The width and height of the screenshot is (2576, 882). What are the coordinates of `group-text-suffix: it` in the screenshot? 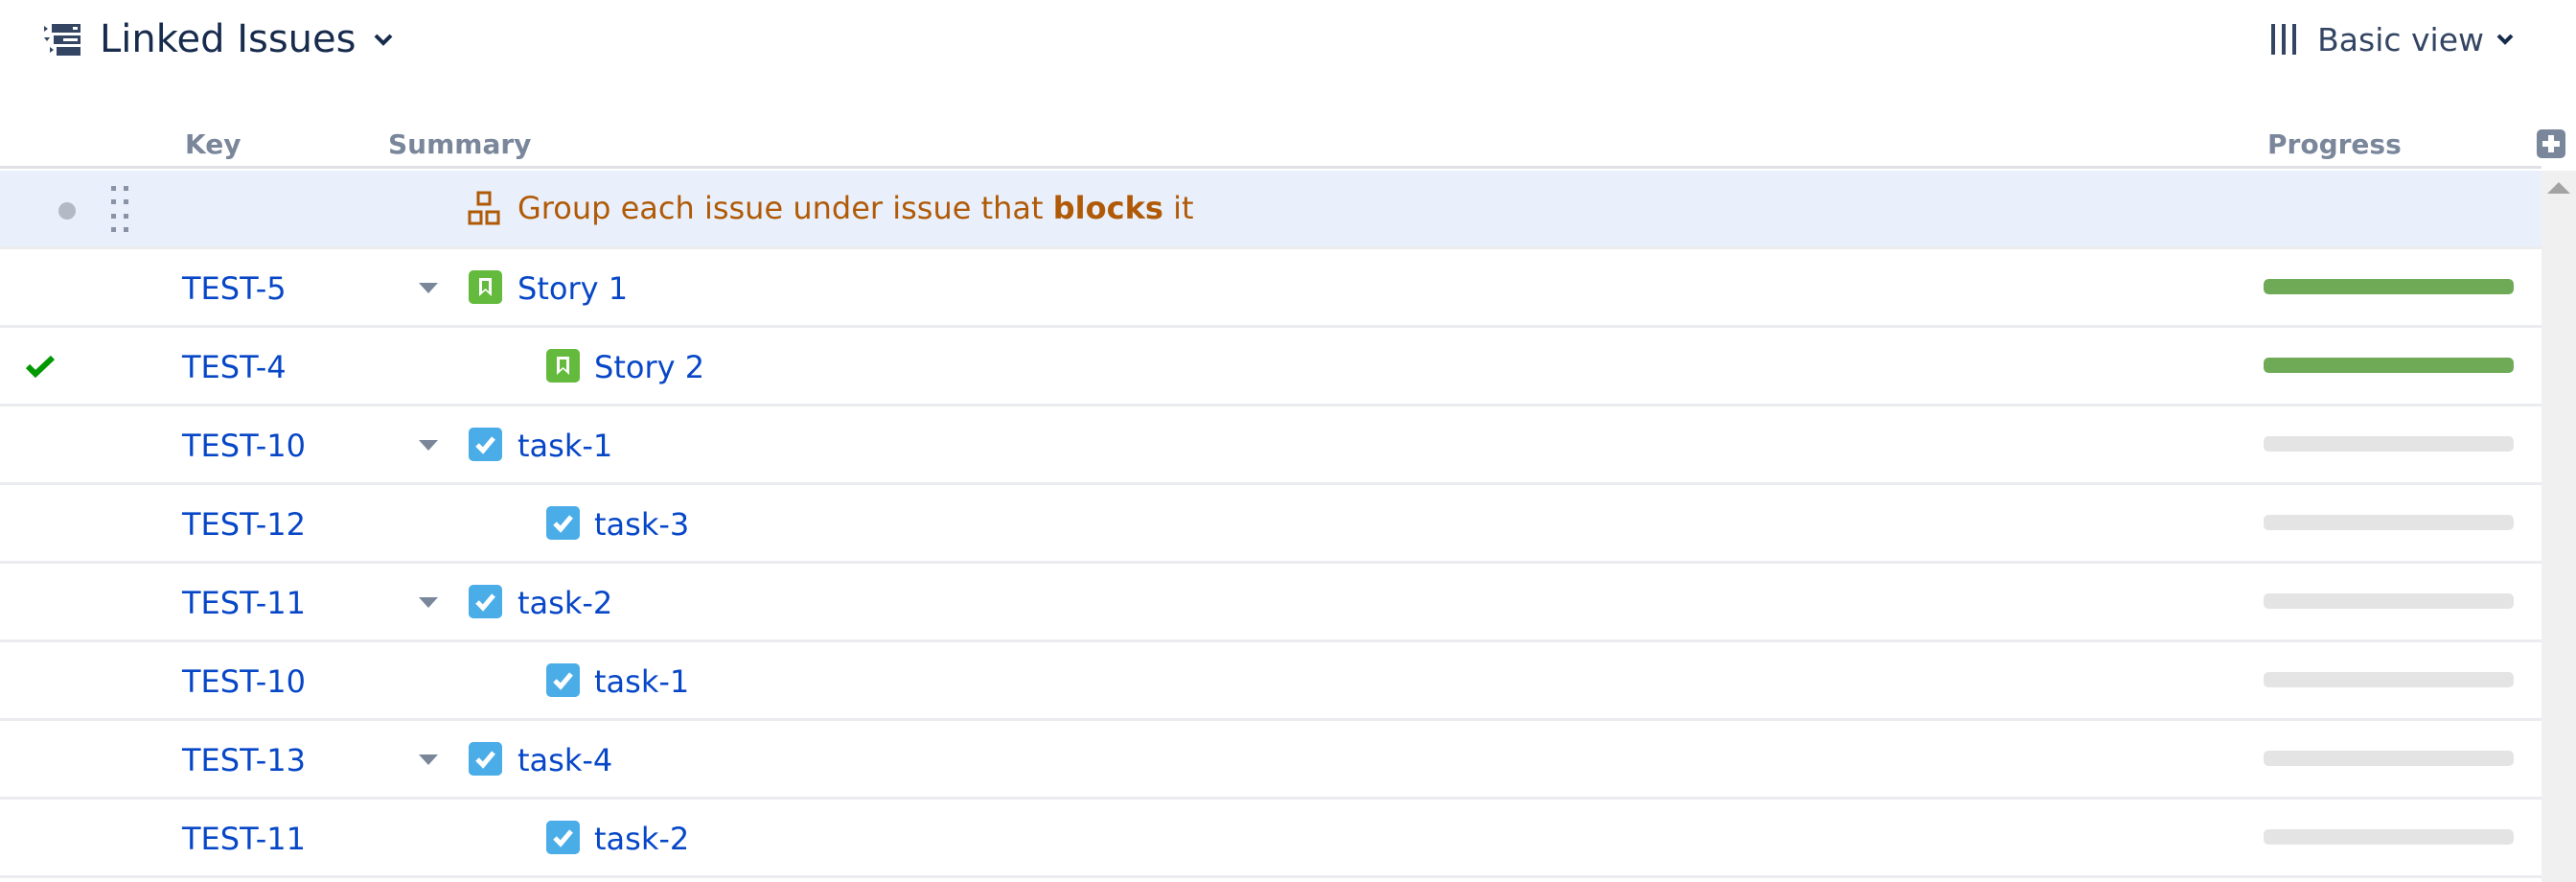 It's located at (1178, 208).